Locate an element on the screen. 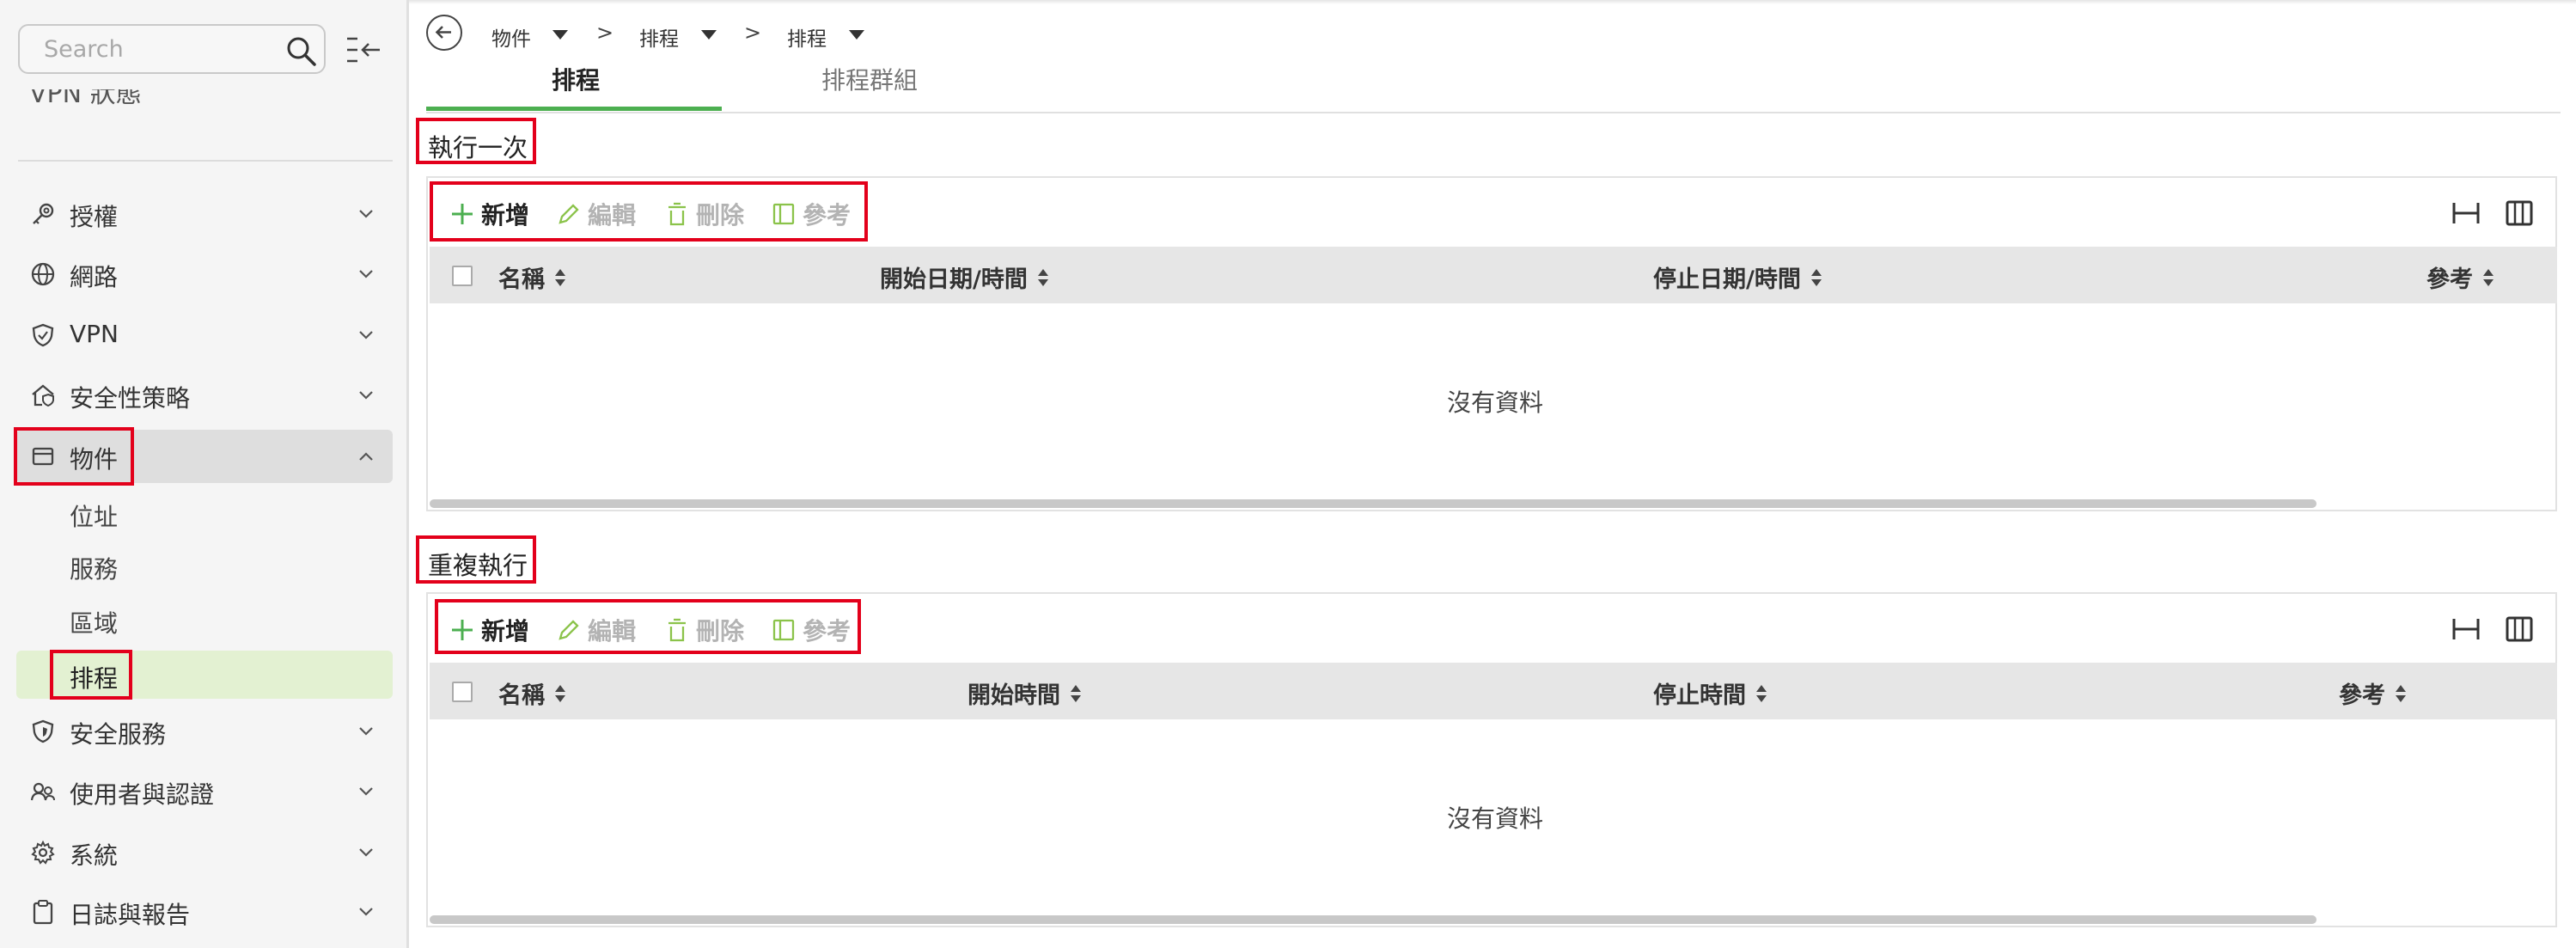 The width and height of the screenshot is (2576, 948). sidebar-subitem-label: 區域 is located at coordinates (94, 623).